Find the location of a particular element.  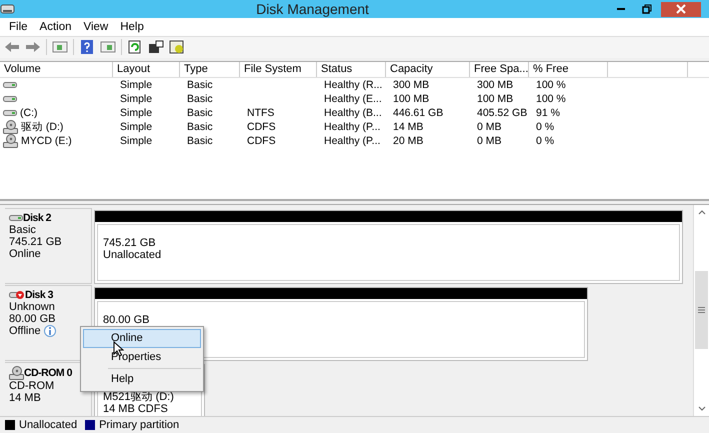

disk-info: 80.00 GB is located at coordinates (32, 318).